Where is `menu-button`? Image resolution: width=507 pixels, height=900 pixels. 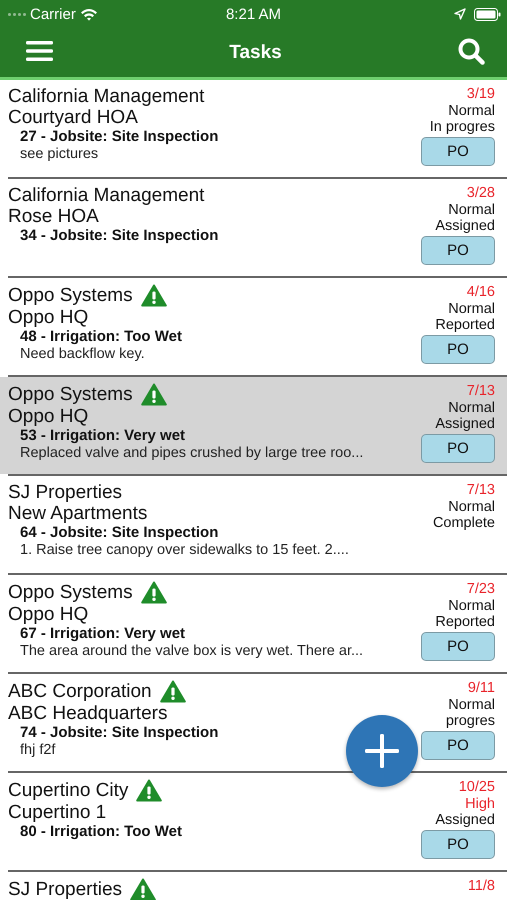 menu-button is located at coordinates (39, 52).